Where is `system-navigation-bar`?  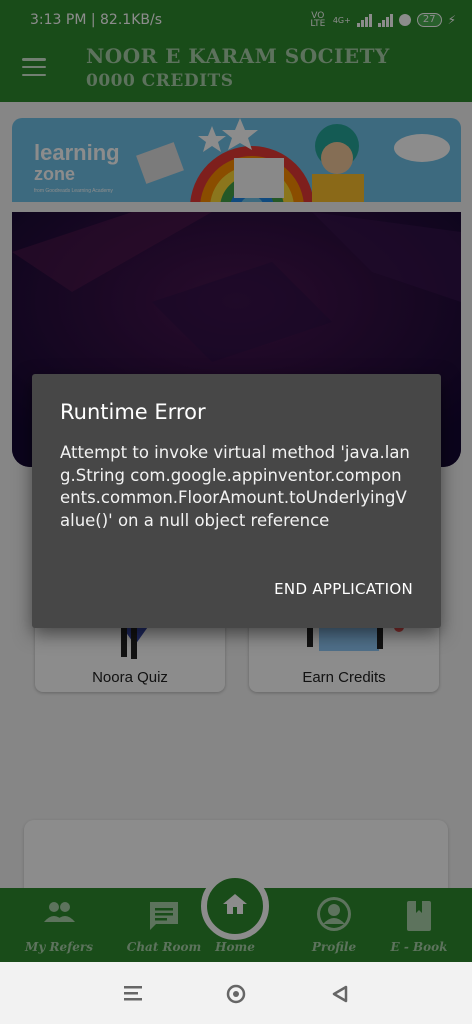
system-navigation-bar is located at coordinates (236, 993).